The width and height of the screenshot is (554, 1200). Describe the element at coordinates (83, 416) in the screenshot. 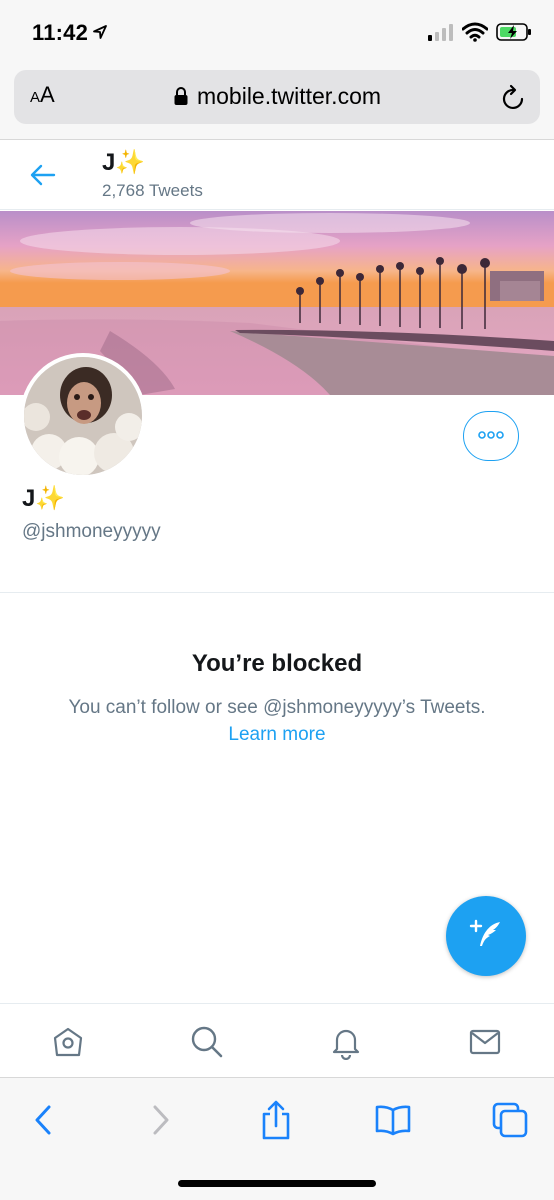

I see `profile-avatar` at that location.